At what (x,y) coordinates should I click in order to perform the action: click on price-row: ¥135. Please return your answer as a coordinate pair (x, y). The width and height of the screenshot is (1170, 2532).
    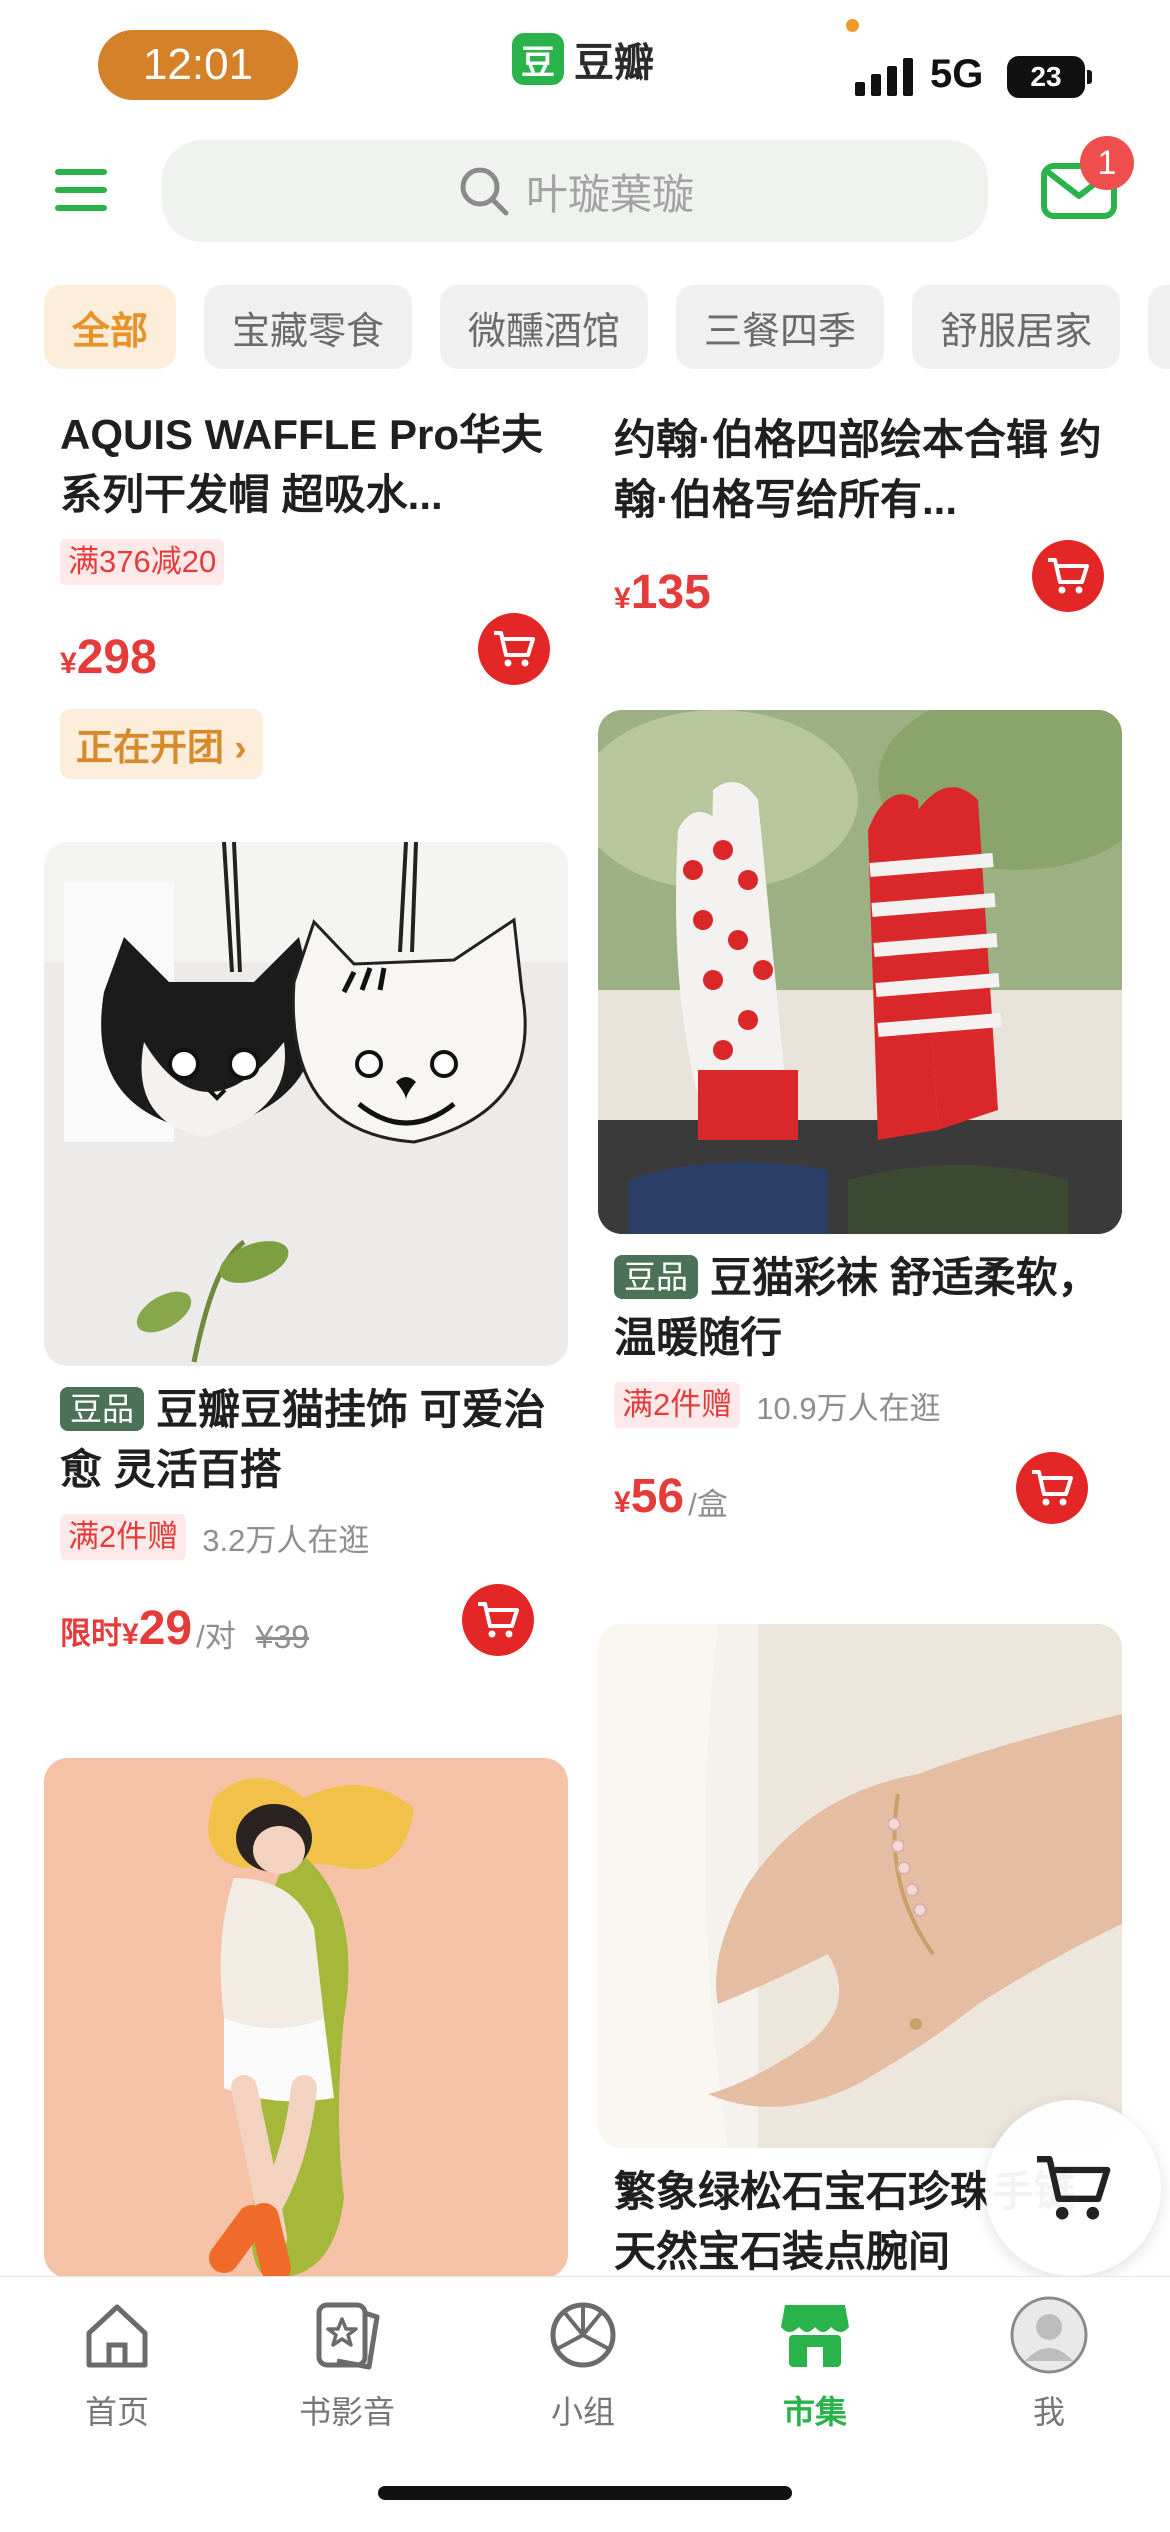
    Looking at the image, I should click on (864, 580).